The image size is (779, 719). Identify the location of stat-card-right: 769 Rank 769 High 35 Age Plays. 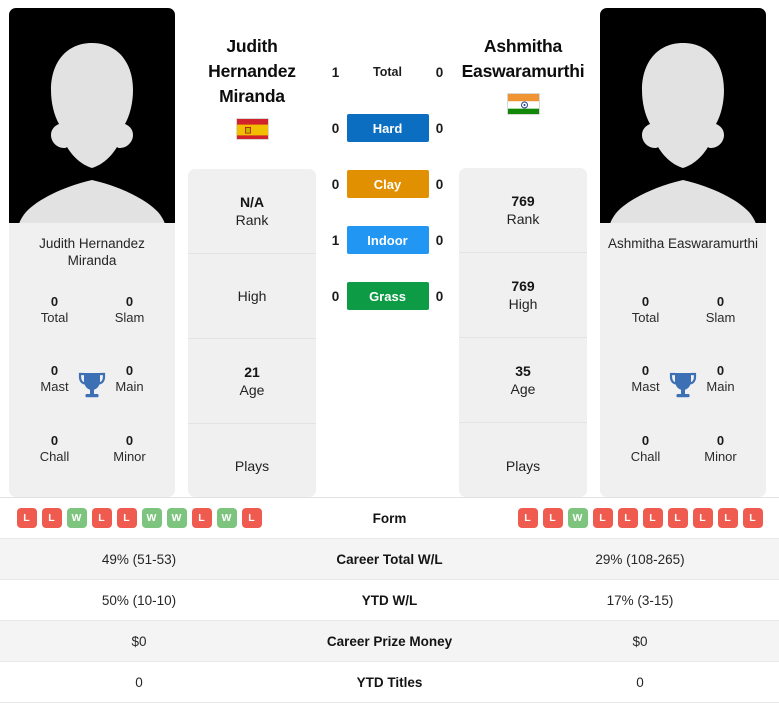
(523, 332).